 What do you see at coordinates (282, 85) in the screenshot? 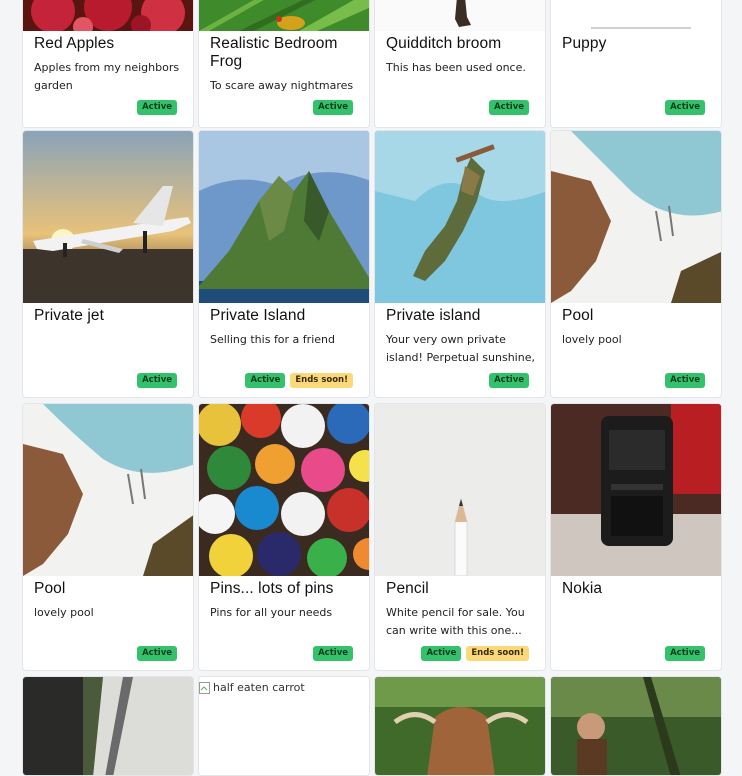
I see `listing-description: To scare away nightmares` at bounding box center [282, 85].